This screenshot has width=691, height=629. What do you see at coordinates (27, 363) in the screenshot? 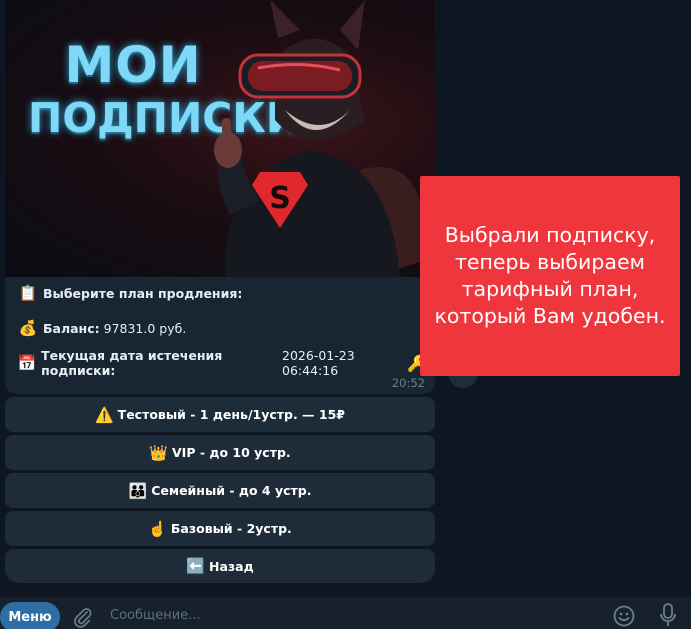
I see `calendar-icon: 📅` at bounding box center [27, 363].